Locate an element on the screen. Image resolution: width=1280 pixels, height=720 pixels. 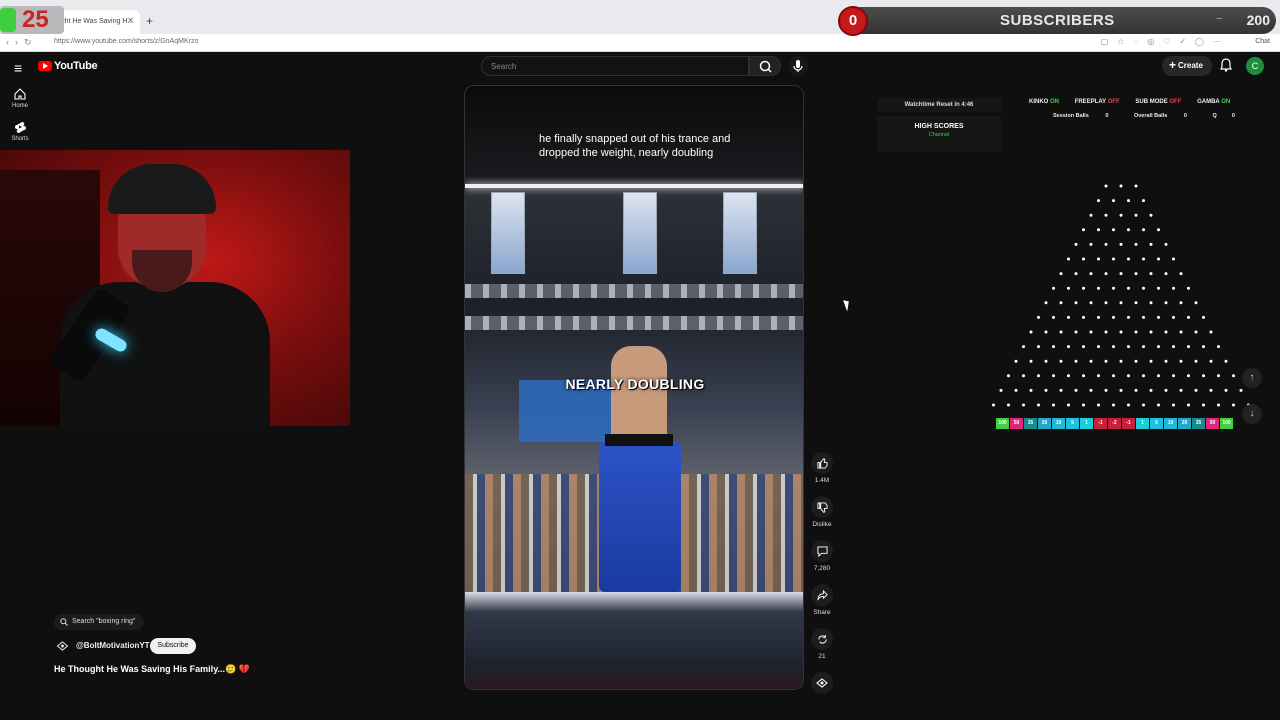
like-count: 1.4M is located at coordinates (822, 480).